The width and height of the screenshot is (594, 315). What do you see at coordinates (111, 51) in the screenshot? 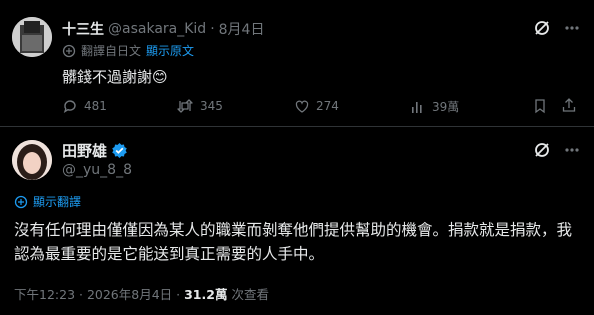
I see `translation-label: 翻譯自日文` at bounding box center [111, 51].